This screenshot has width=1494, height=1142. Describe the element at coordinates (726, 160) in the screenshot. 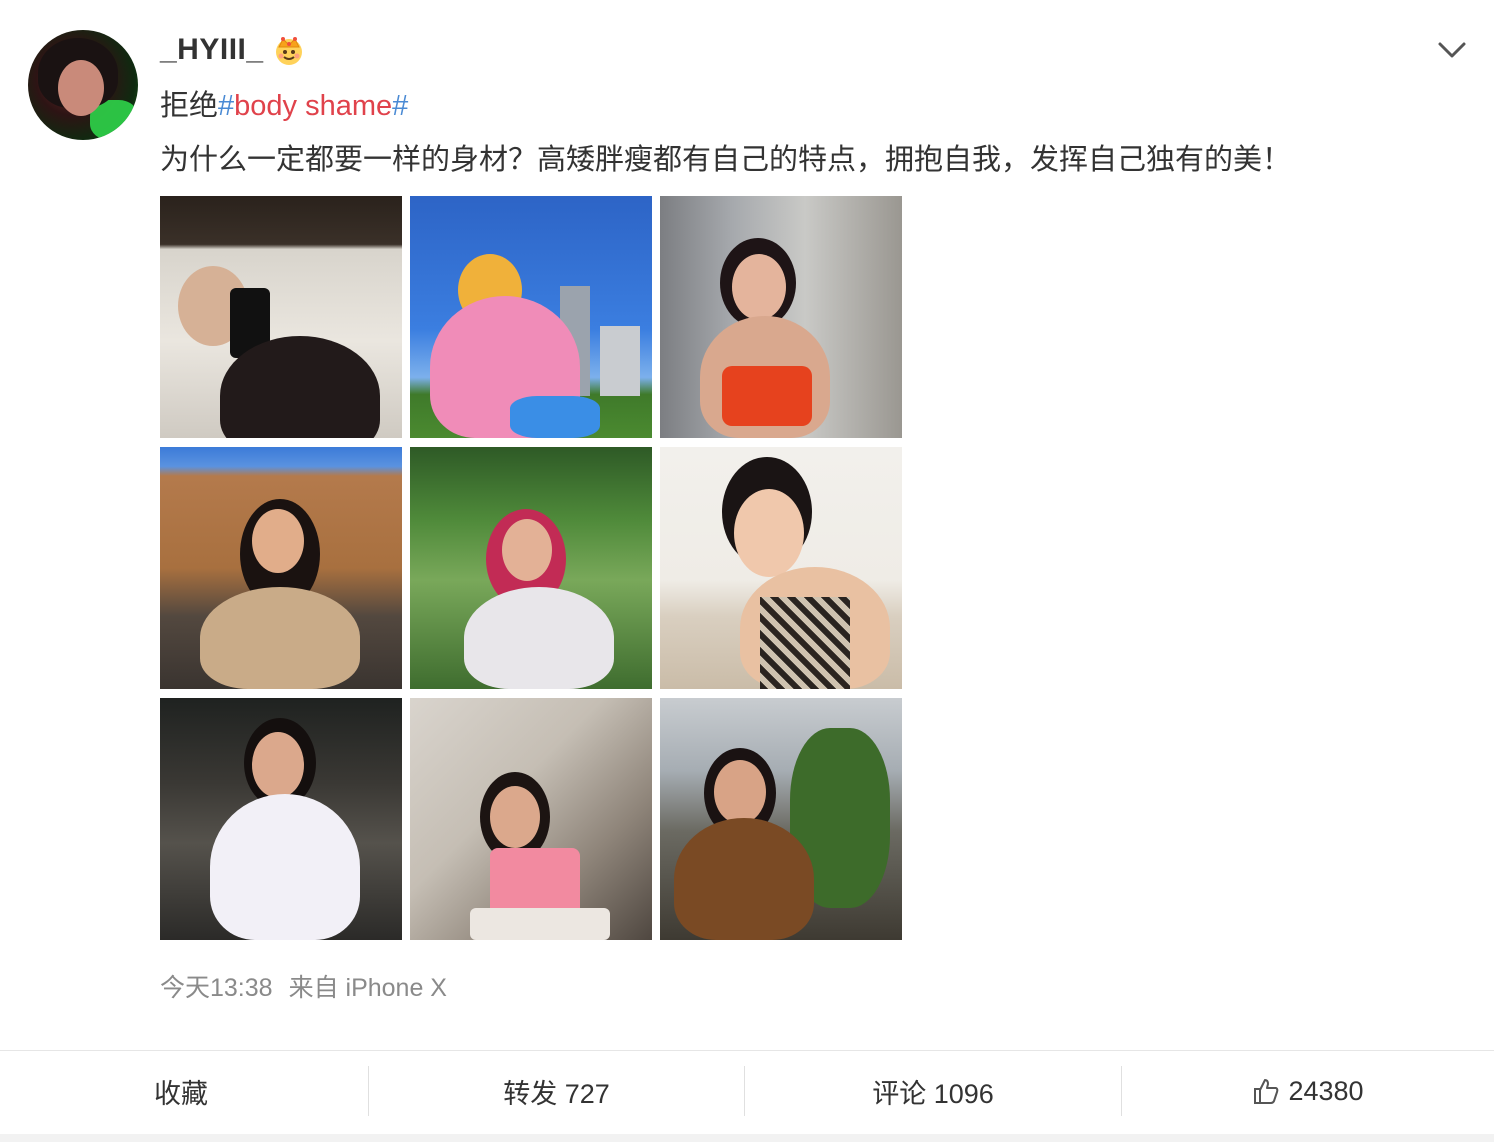

I see `post-body: 为什么一定都要一样的身材？高矮胖瘦都有自己的特点，拥抱自我，发挥自己独有的美！` at that location.